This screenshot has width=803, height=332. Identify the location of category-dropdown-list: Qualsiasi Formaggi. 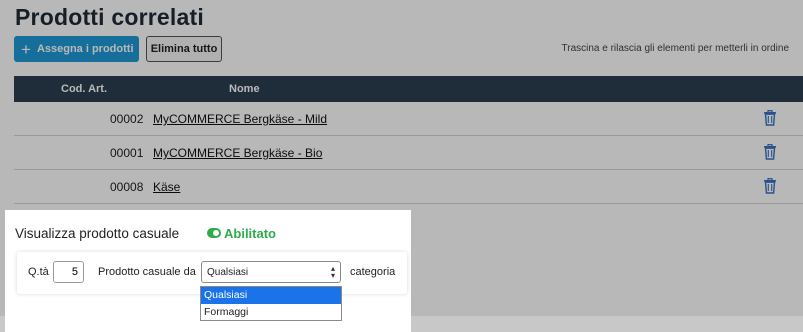
(271, 303).